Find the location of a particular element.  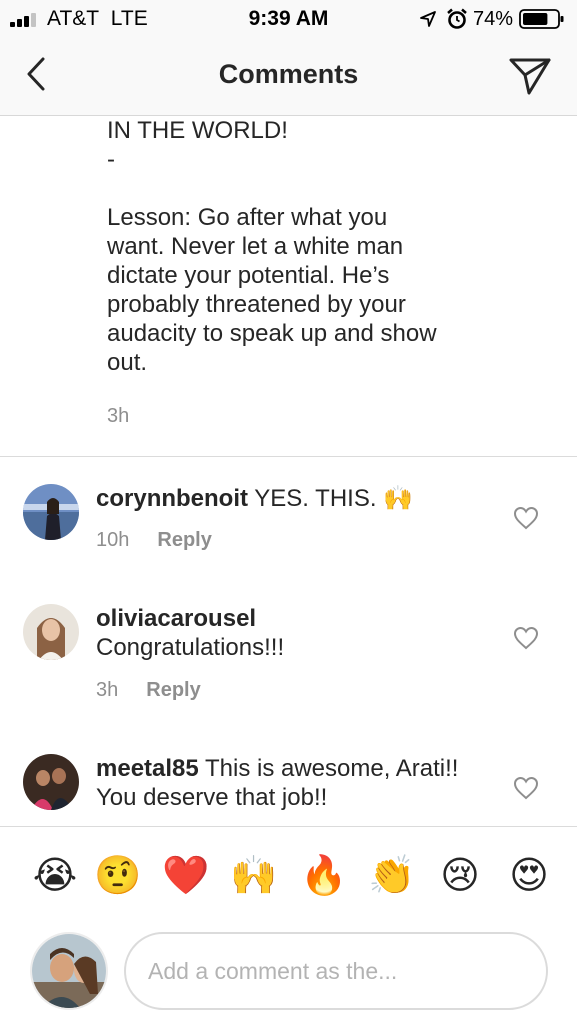

comment-meta: 3h Reply is located at coordinates (148, 690).